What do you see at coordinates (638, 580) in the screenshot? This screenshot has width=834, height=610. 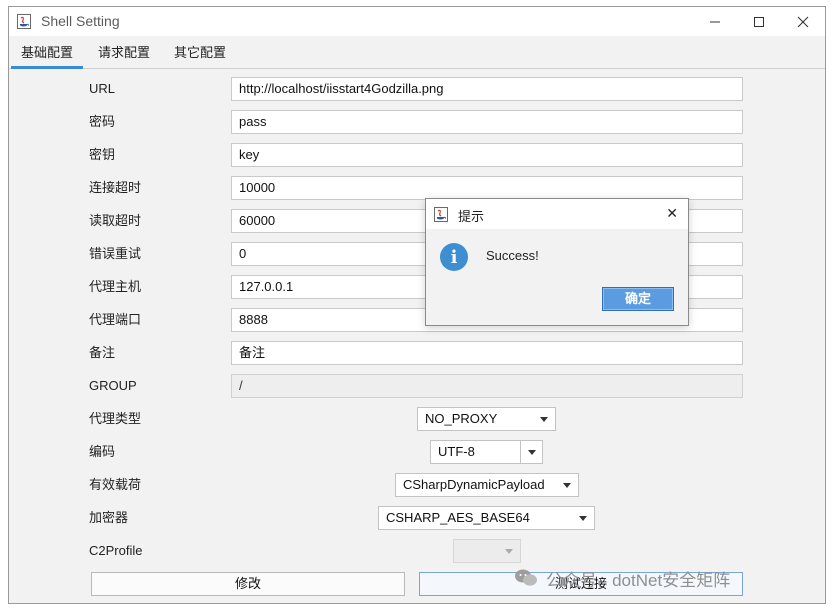 I see `watermark-text: 公众号 · dotNet安全矩阵` at bounding box center [638, 580].